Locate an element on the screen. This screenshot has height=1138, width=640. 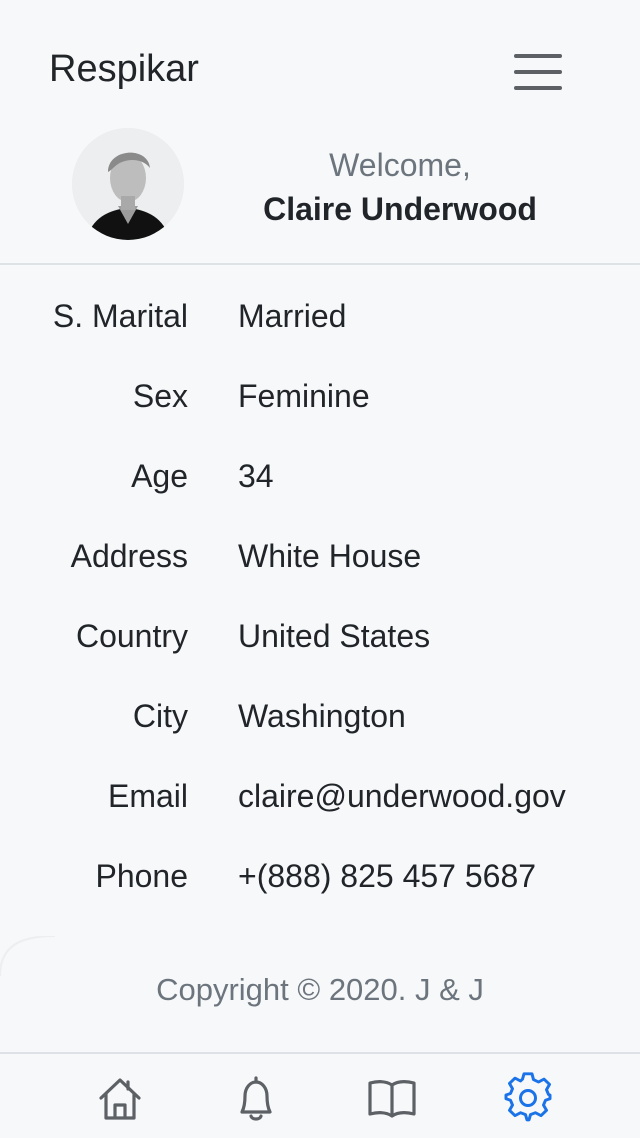
nav-book is located at coordinates (392, 1098).